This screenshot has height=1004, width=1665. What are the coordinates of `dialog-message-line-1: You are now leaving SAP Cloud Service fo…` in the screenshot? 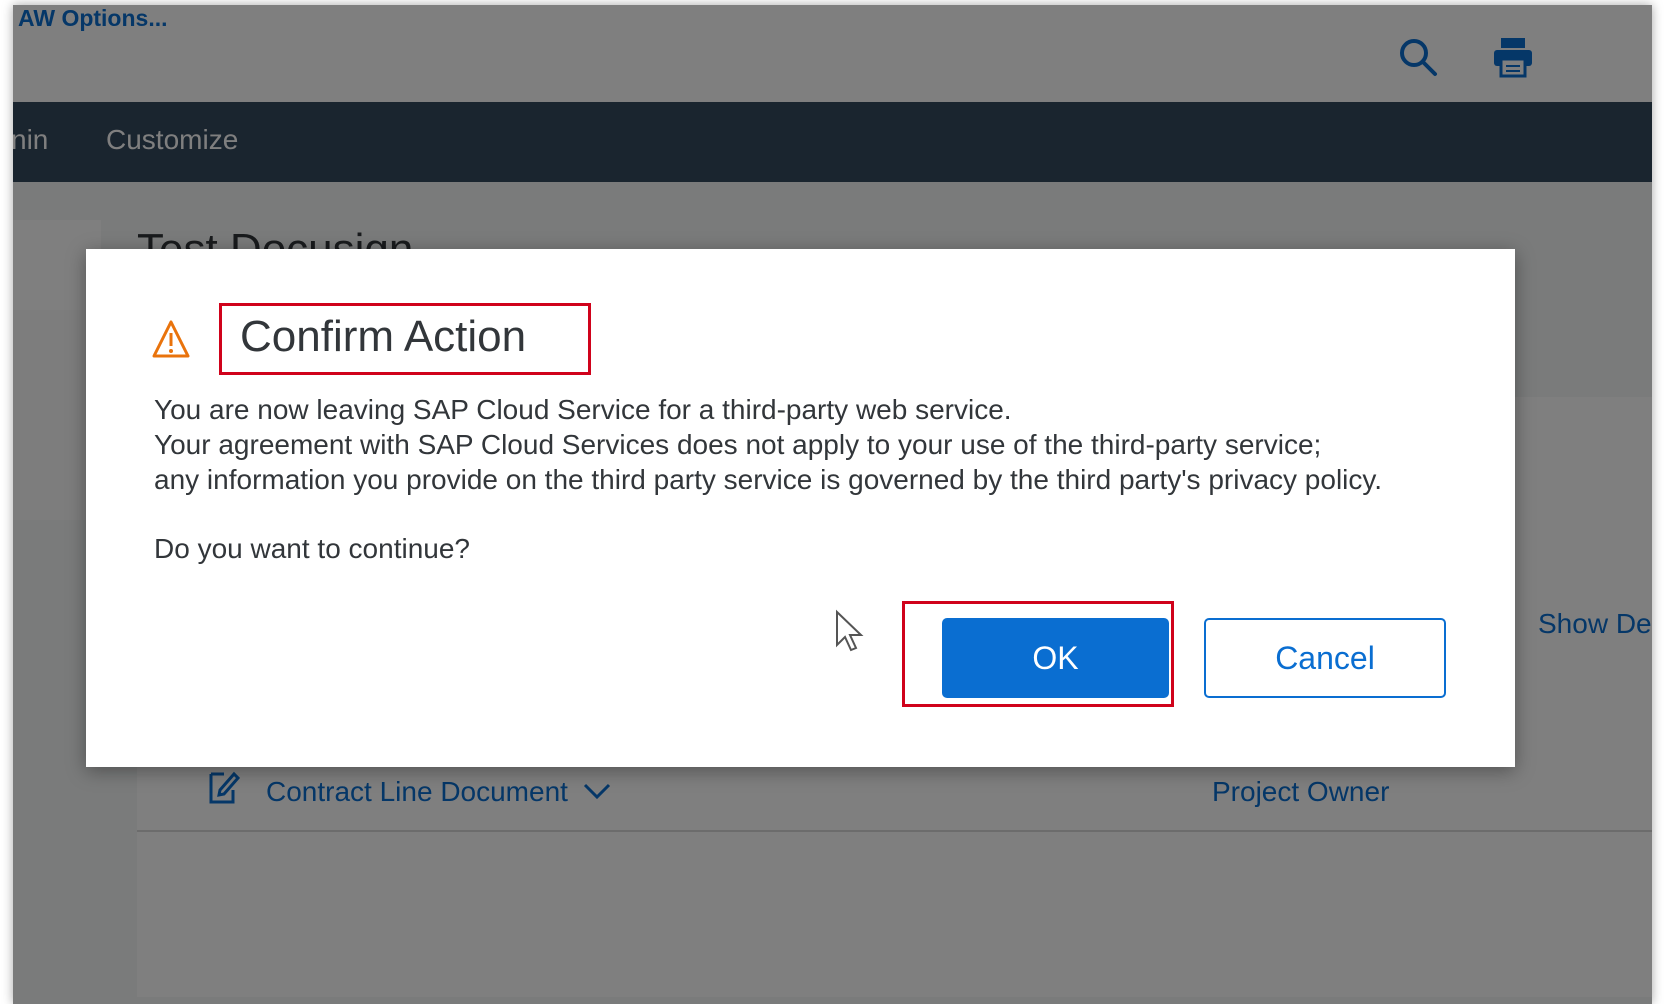 It's located at (583, 409).